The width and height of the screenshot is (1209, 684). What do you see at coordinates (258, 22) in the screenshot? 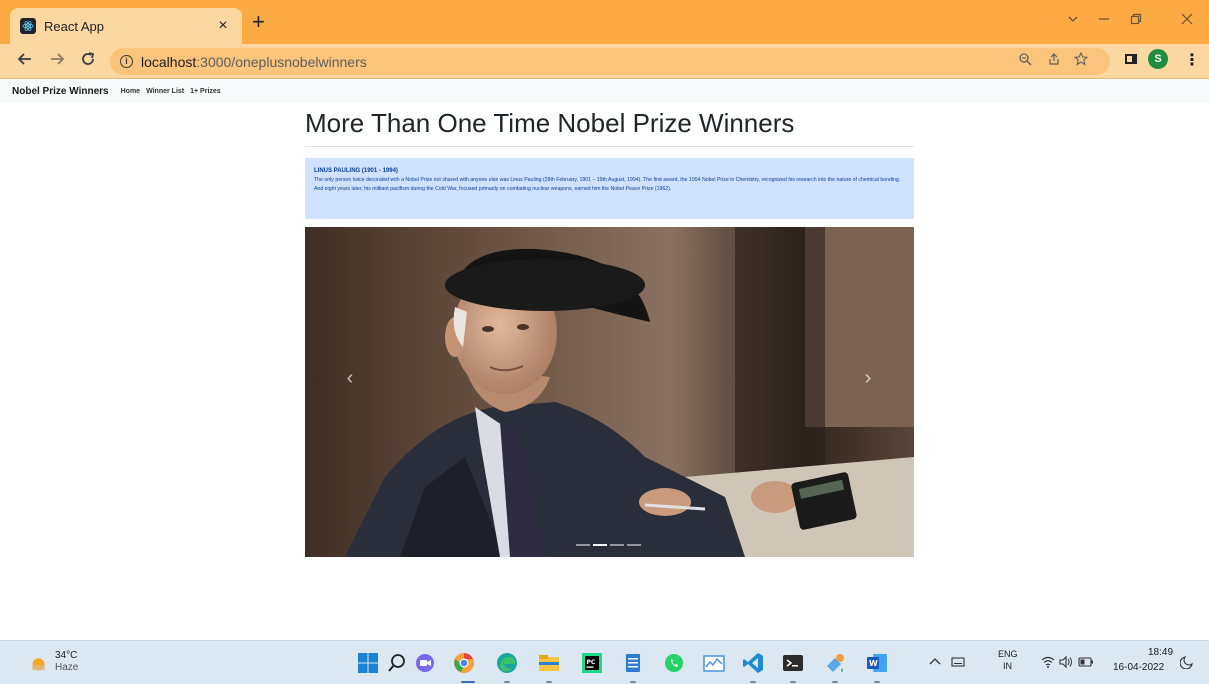
I see `new-tab-button: +` at bounding box center [258, 22].